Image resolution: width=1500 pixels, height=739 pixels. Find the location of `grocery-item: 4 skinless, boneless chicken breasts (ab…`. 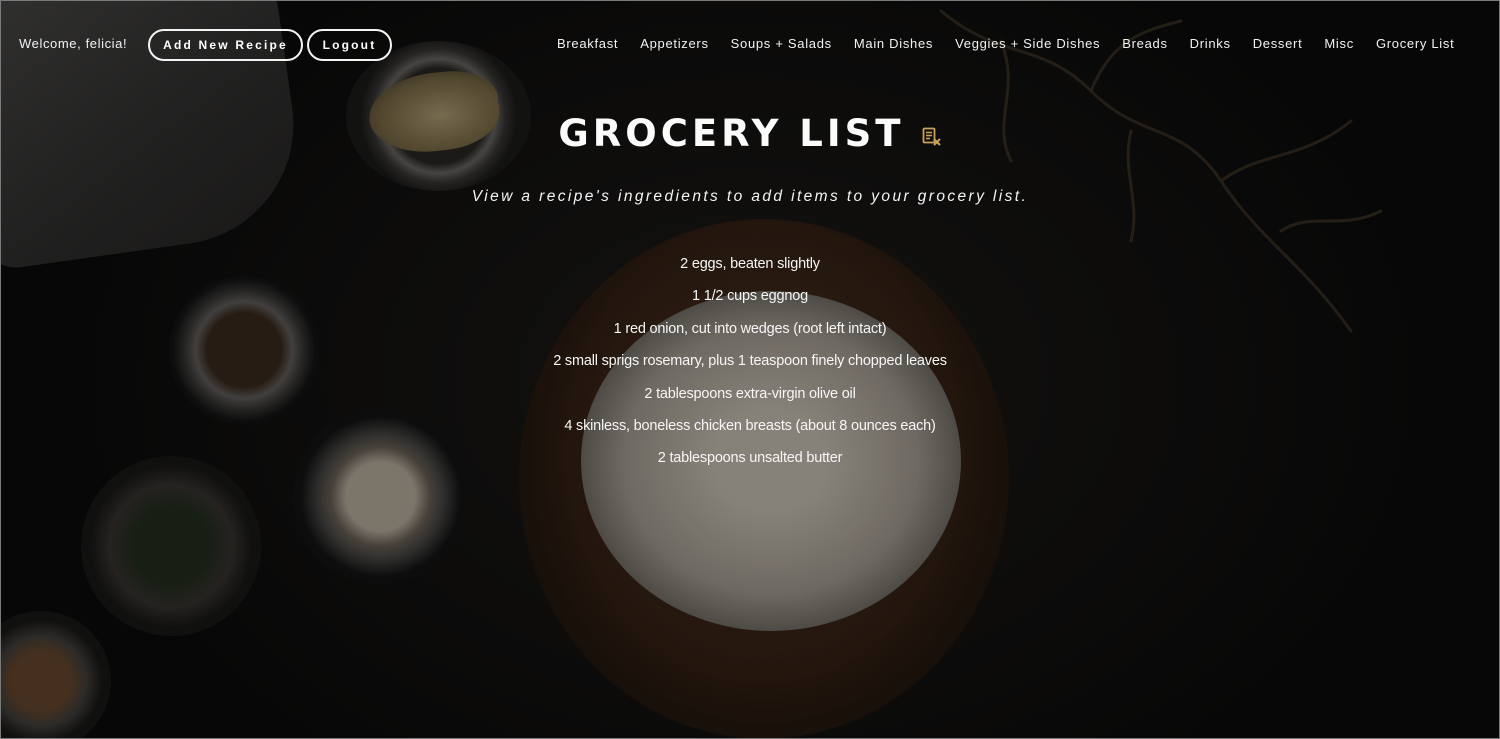

grocery-item: 4 skinless, boneless chicken breasts (ab… is located at coordinates (750, 425).